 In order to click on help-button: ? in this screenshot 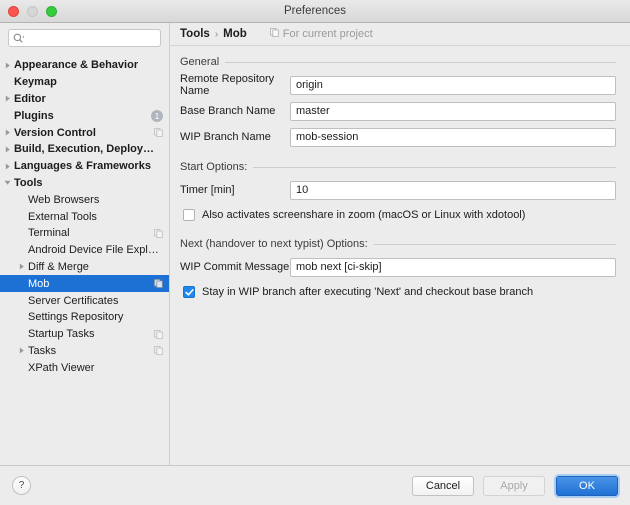, I will do `click(21, 485)`.